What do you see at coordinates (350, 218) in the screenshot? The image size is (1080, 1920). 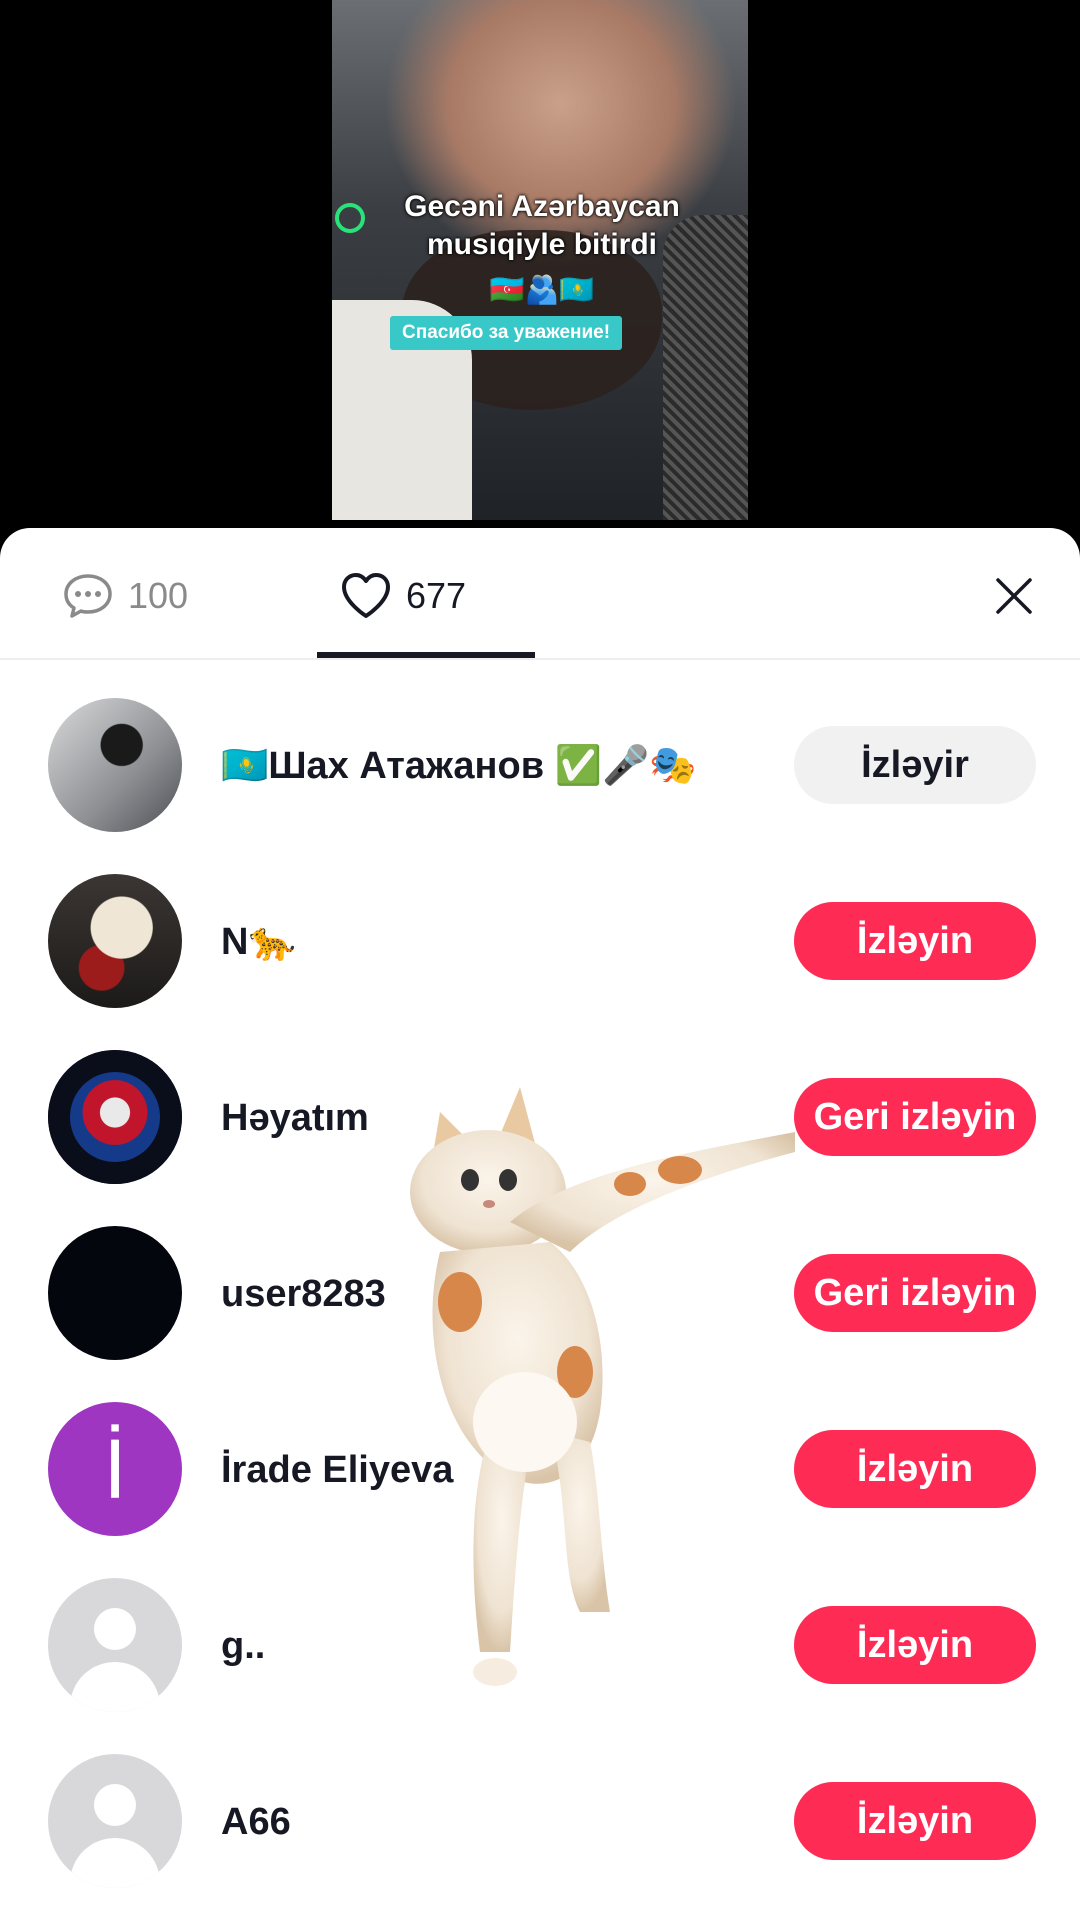 I see `live-indicator-icon` at bounding box center [350, 218].